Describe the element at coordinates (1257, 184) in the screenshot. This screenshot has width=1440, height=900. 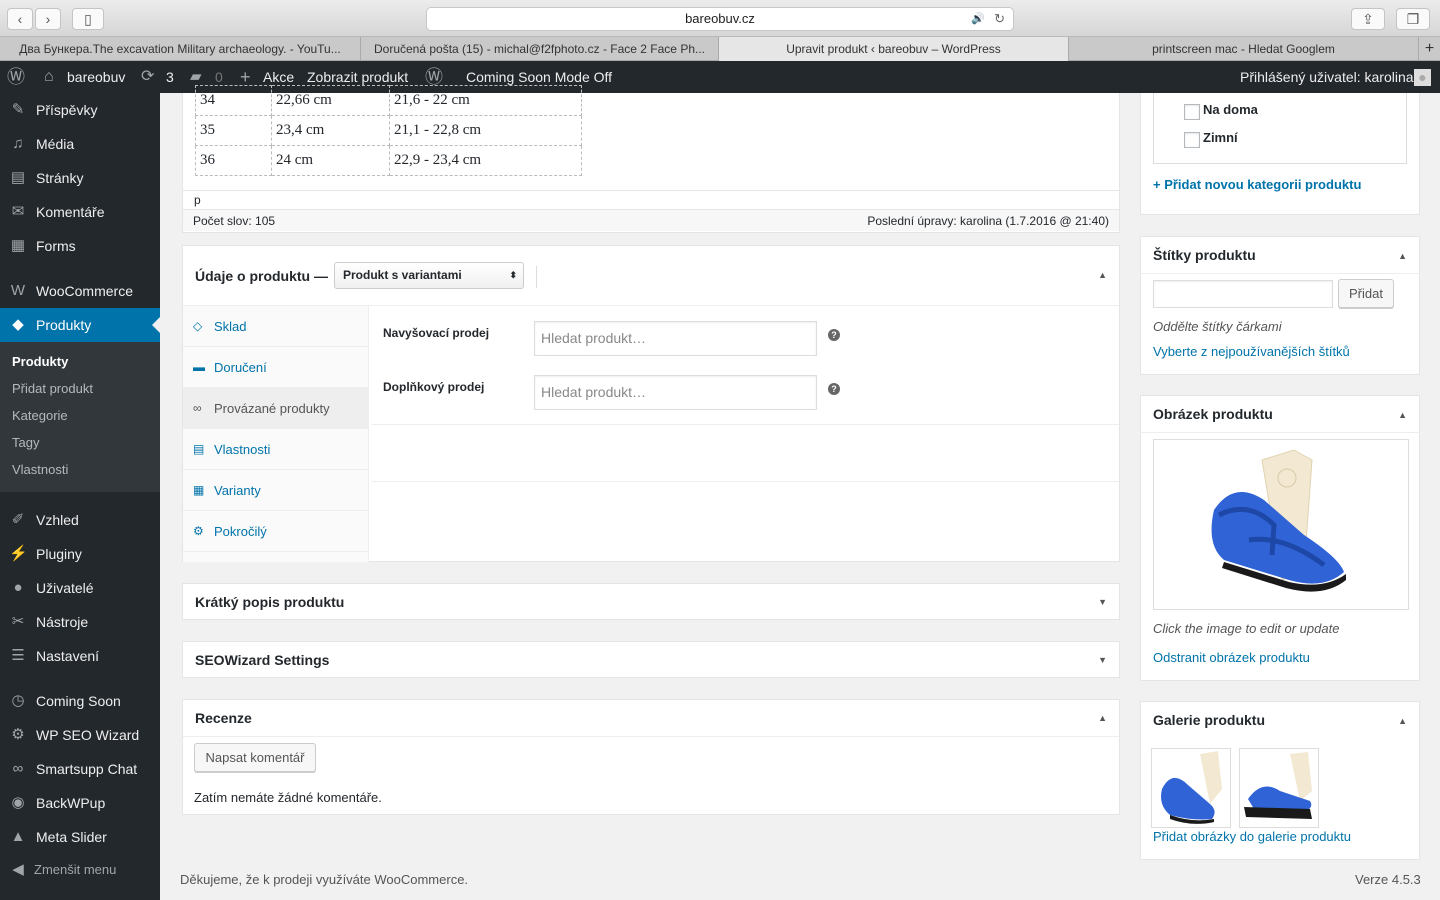
I see `add-category-link: + Přidat novou kategorii produktu` at that location.